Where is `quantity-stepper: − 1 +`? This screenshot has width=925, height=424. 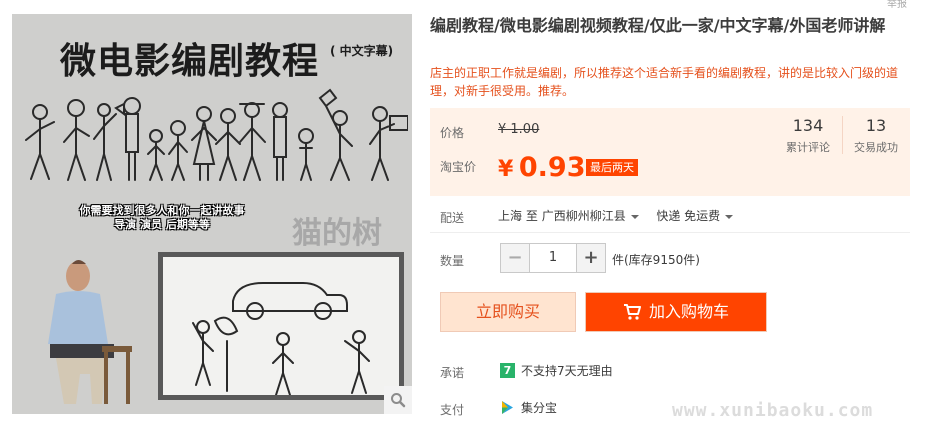 quantity-stepper: − 1 + is located at coordinates (553, 258).